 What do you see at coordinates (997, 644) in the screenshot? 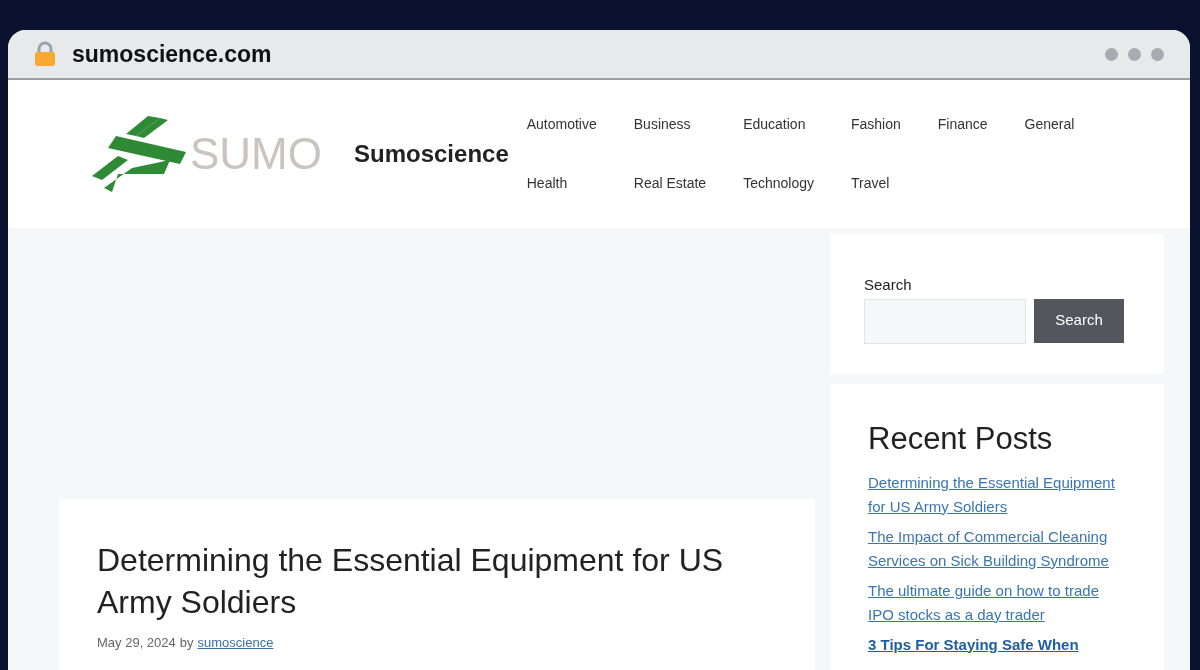
I see `recent-post-link: 3 Tips For Staying Safe When` at bounding box center [997, 644].